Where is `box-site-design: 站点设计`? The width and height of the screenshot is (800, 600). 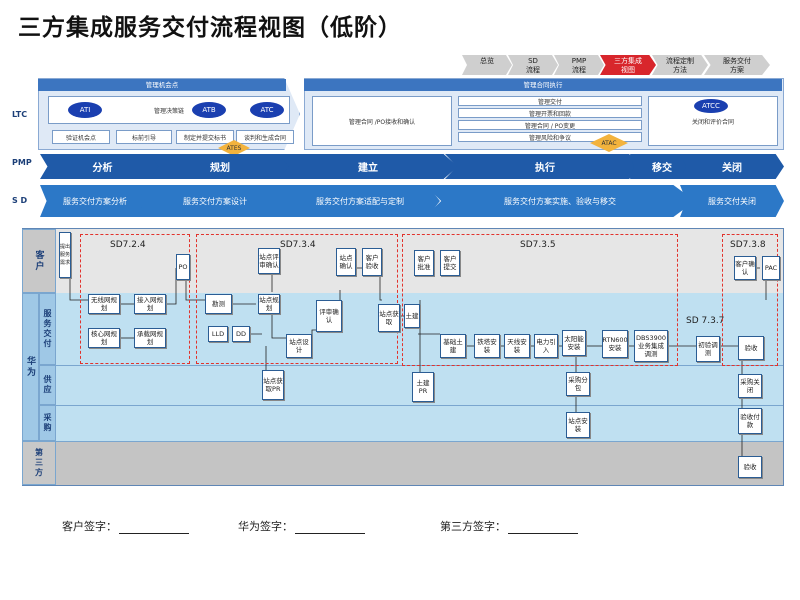 box-site-design: 站点设计 is located at coordinates (299, 346).